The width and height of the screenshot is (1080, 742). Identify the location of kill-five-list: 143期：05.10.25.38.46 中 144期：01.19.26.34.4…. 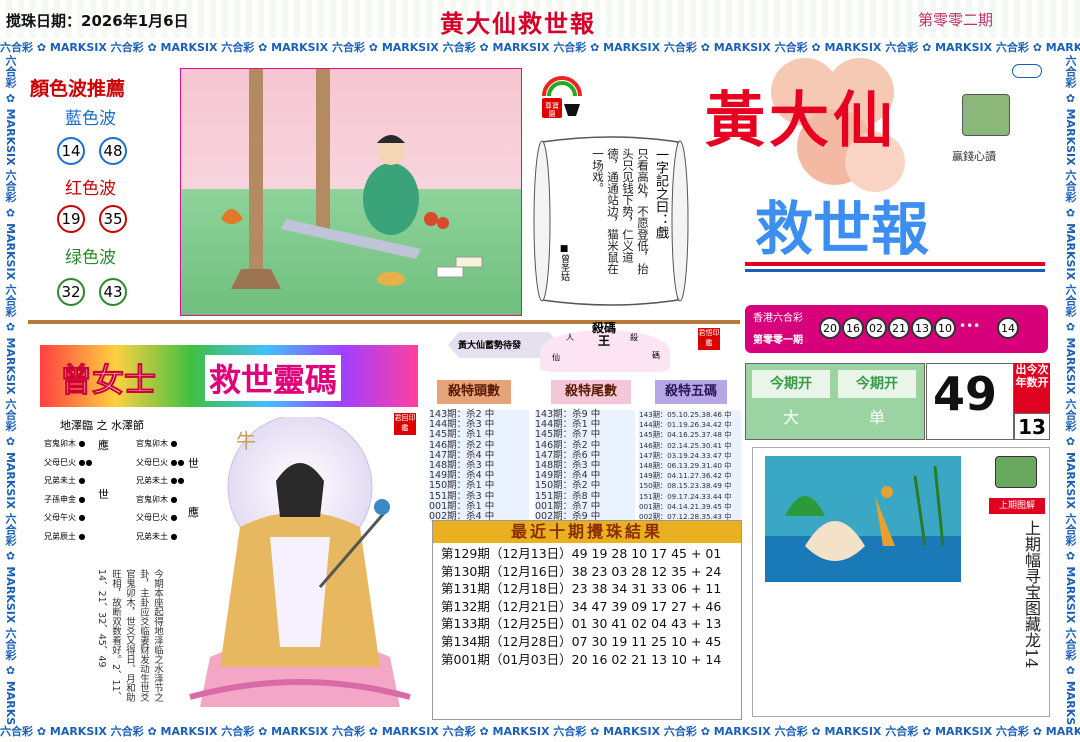
(690, 466).